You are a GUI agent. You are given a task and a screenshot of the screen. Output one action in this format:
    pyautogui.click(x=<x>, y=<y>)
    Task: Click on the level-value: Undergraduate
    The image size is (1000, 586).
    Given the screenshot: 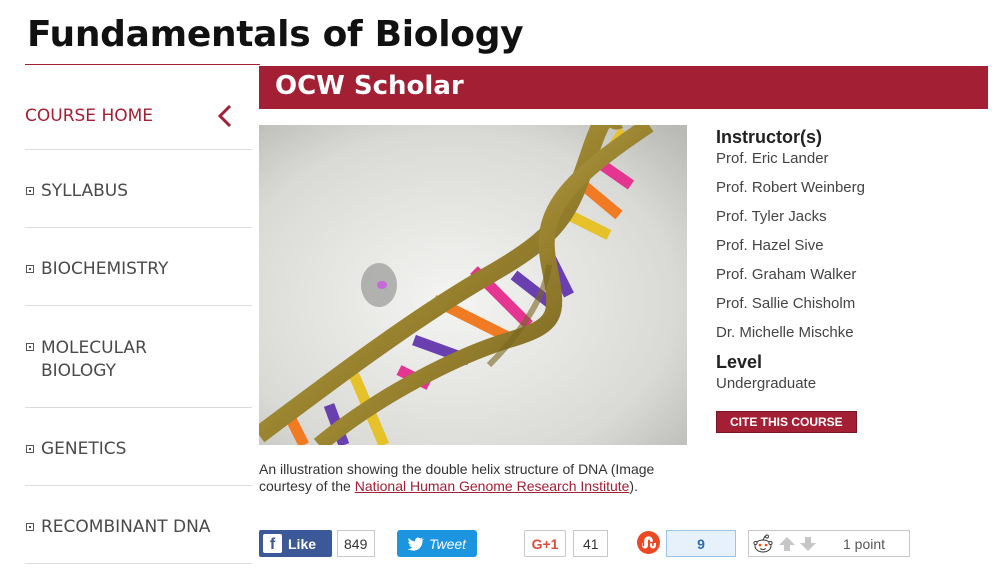 What is the action you would take?
    pyautogui.click(x=766, y=383)
    